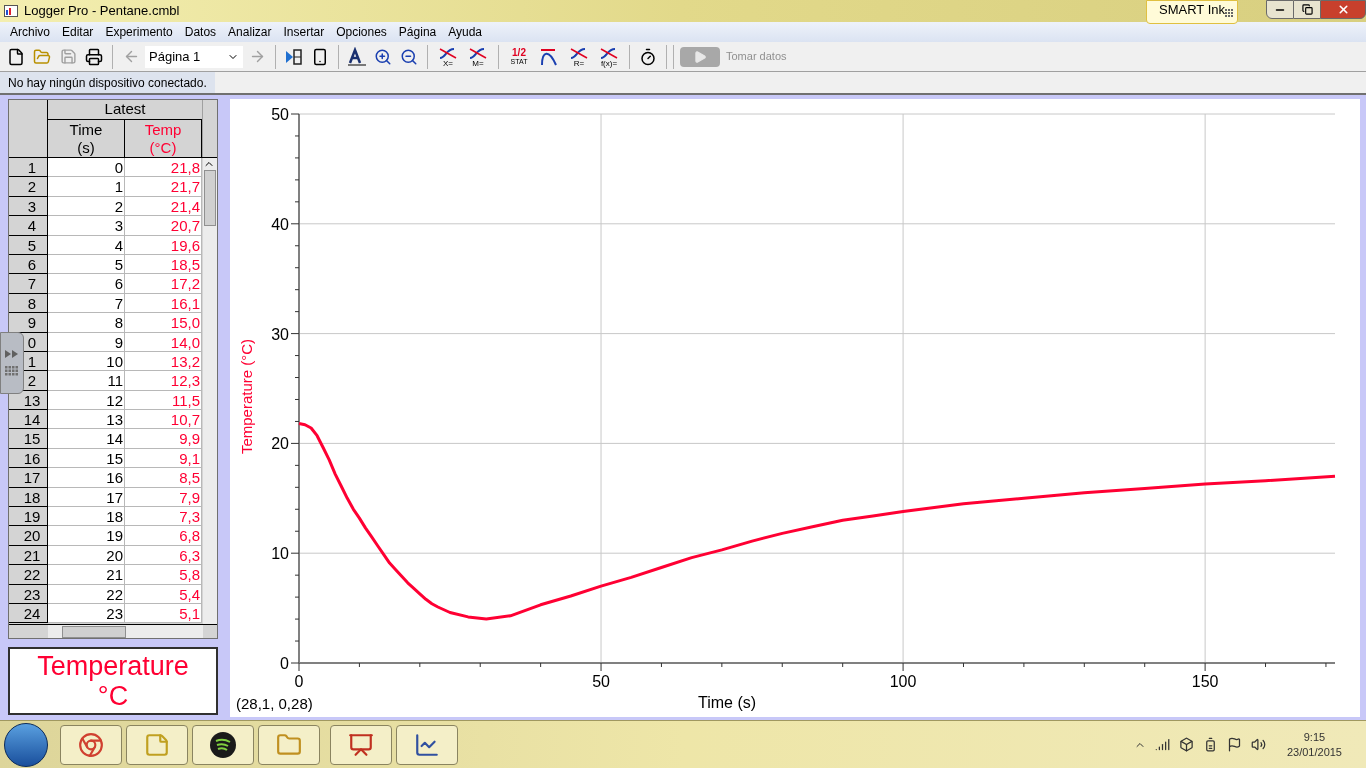  What do you see at coordinates (78, 32) in the screenshot?
I see `menu-item: Editar` at bounding box center [78, 32].